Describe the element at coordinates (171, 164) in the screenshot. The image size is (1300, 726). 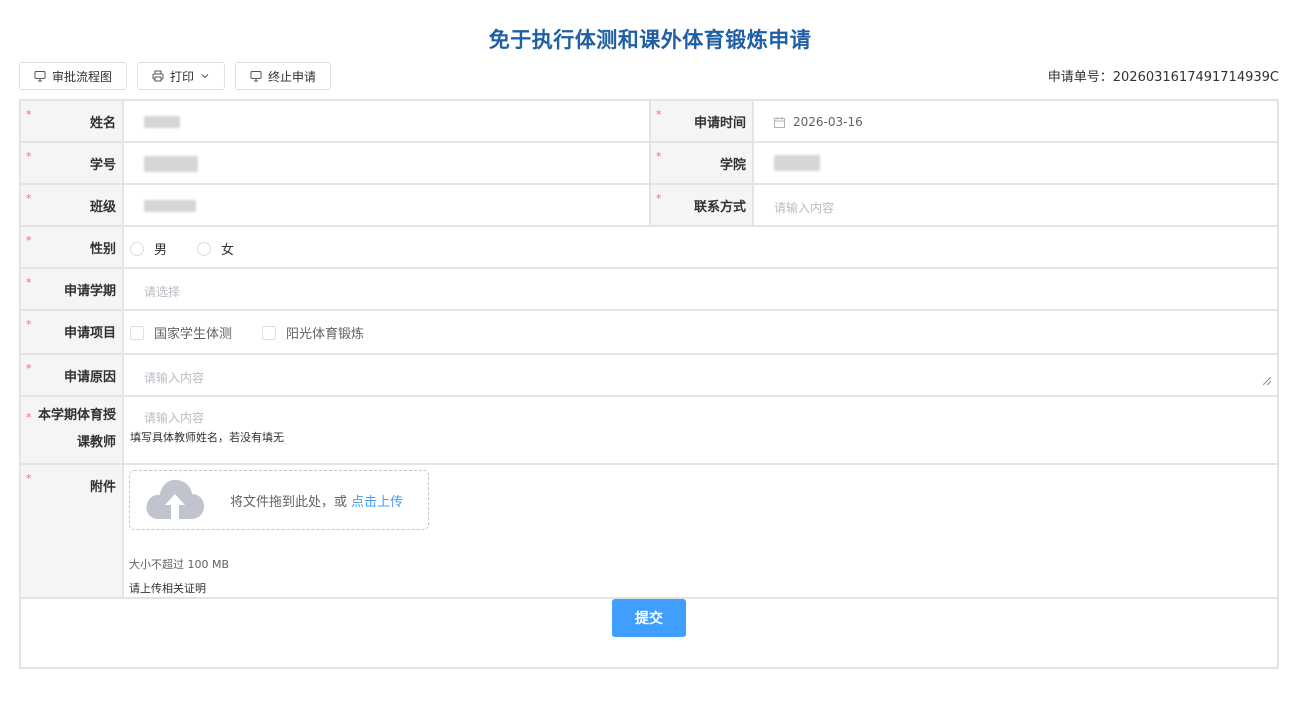
I see `student-id-value-redacted` at that location.